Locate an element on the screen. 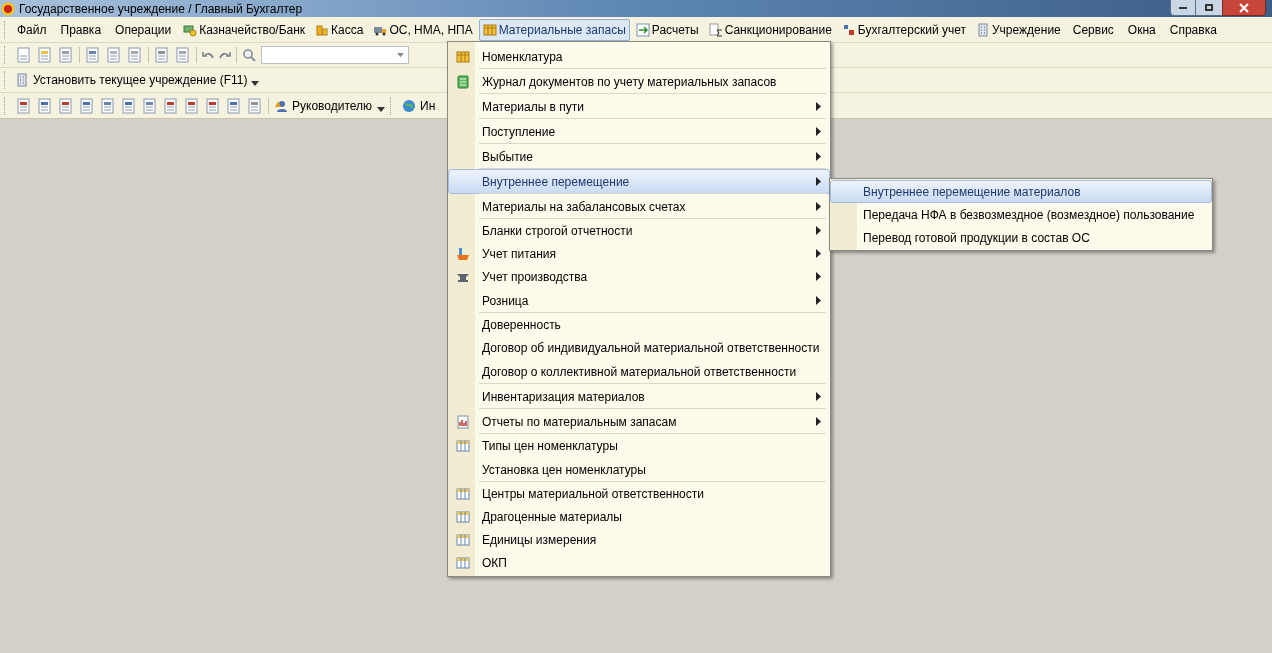  menu-item: Центры материальной ответственности is located at coordinates (639, 493).